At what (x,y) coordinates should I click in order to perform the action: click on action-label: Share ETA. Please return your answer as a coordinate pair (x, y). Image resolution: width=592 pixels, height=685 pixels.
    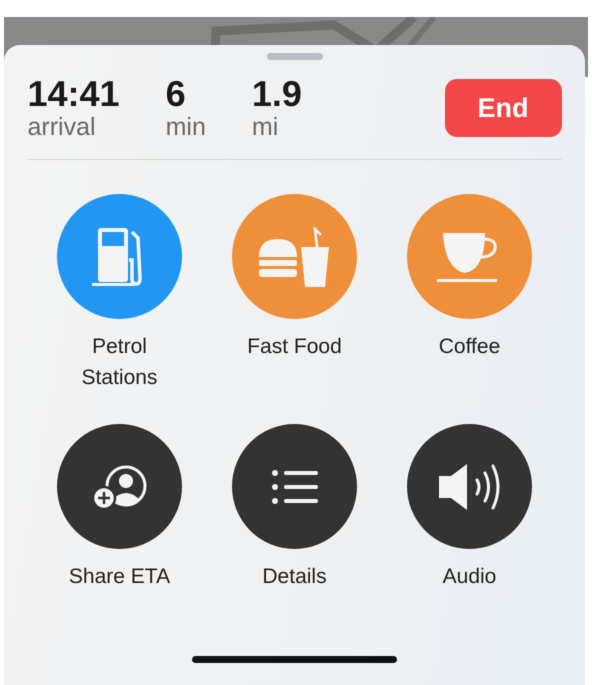
    Looking at the image, I should click on (120, 577).